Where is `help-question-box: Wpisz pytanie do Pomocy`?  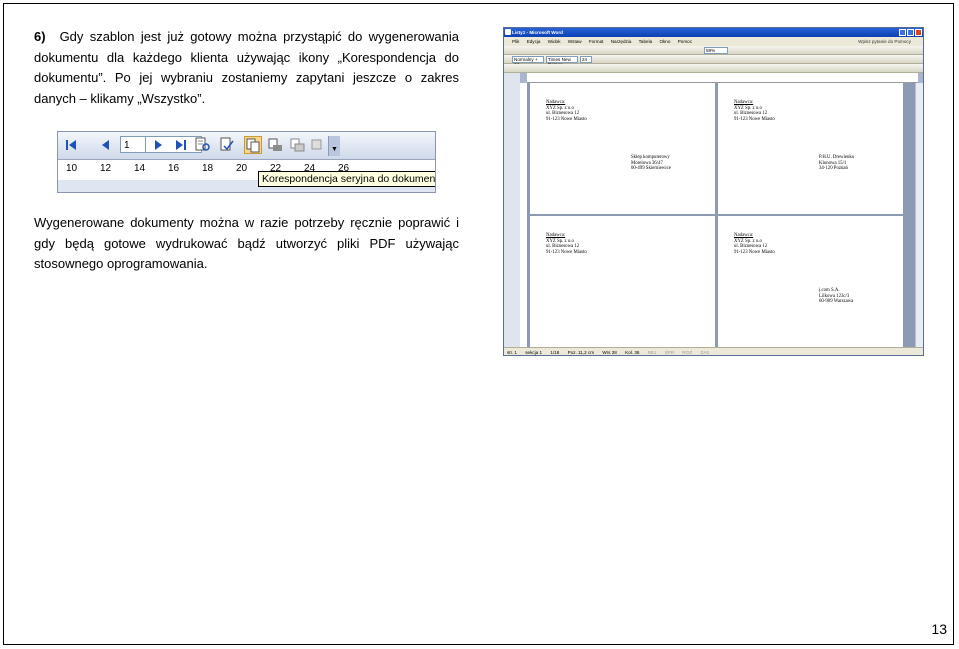
help-question-box: Wpisz pytanie do Pomocy is located at coordinates (884, 41).